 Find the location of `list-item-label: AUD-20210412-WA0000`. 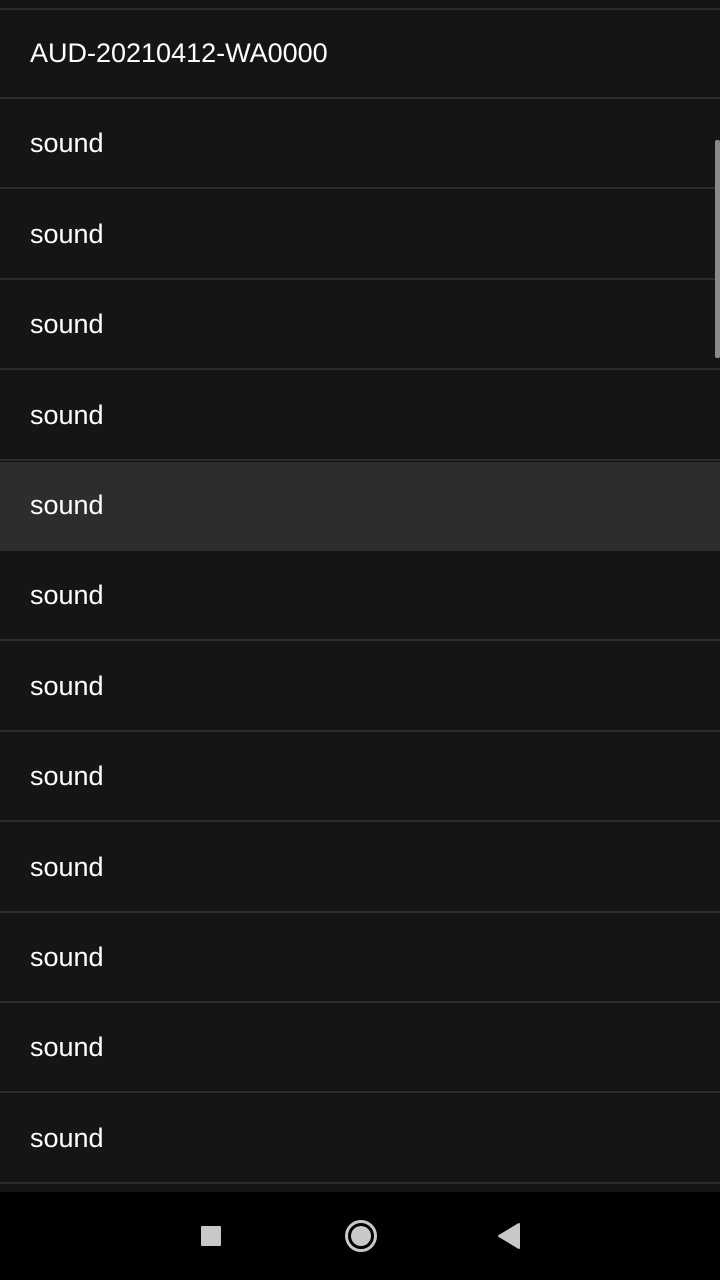

list-item-label: AUD-20210412-WA0000 is located at coordinates (179, 53).